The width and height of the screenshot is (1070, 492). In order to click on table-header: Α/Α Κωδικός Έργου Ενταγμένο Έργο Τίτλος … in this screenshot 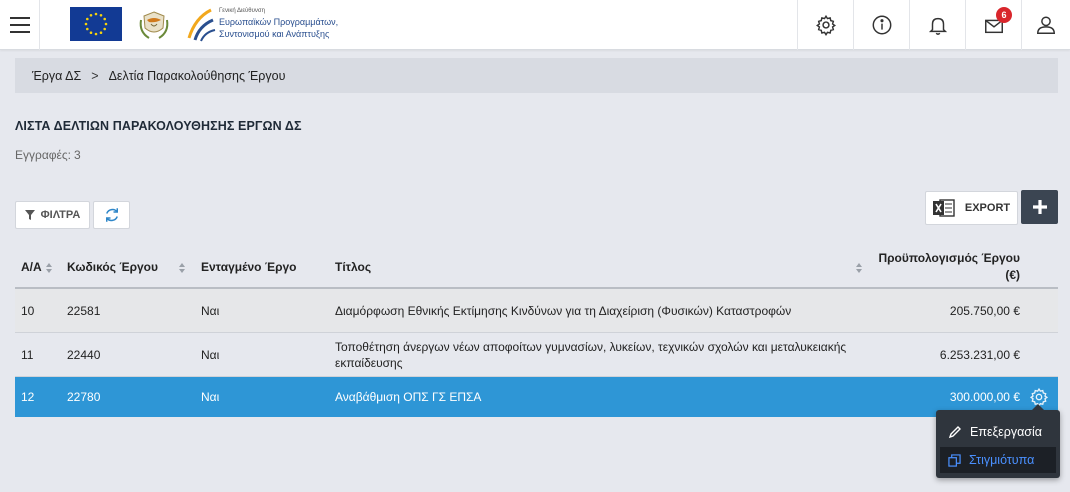, I will do `click(536, 267)`.